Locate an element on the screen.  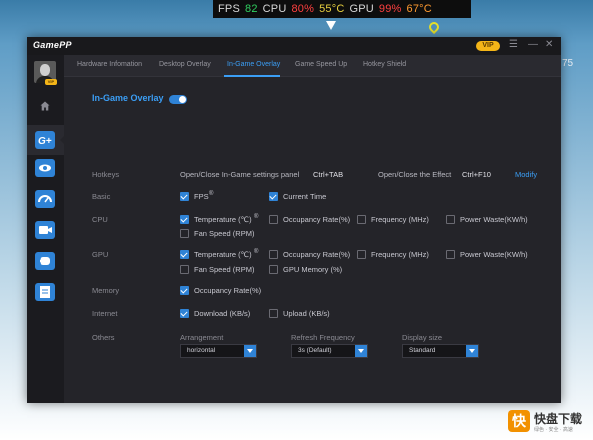
menu-icon: ☰ is located at coordinates (513, 44).